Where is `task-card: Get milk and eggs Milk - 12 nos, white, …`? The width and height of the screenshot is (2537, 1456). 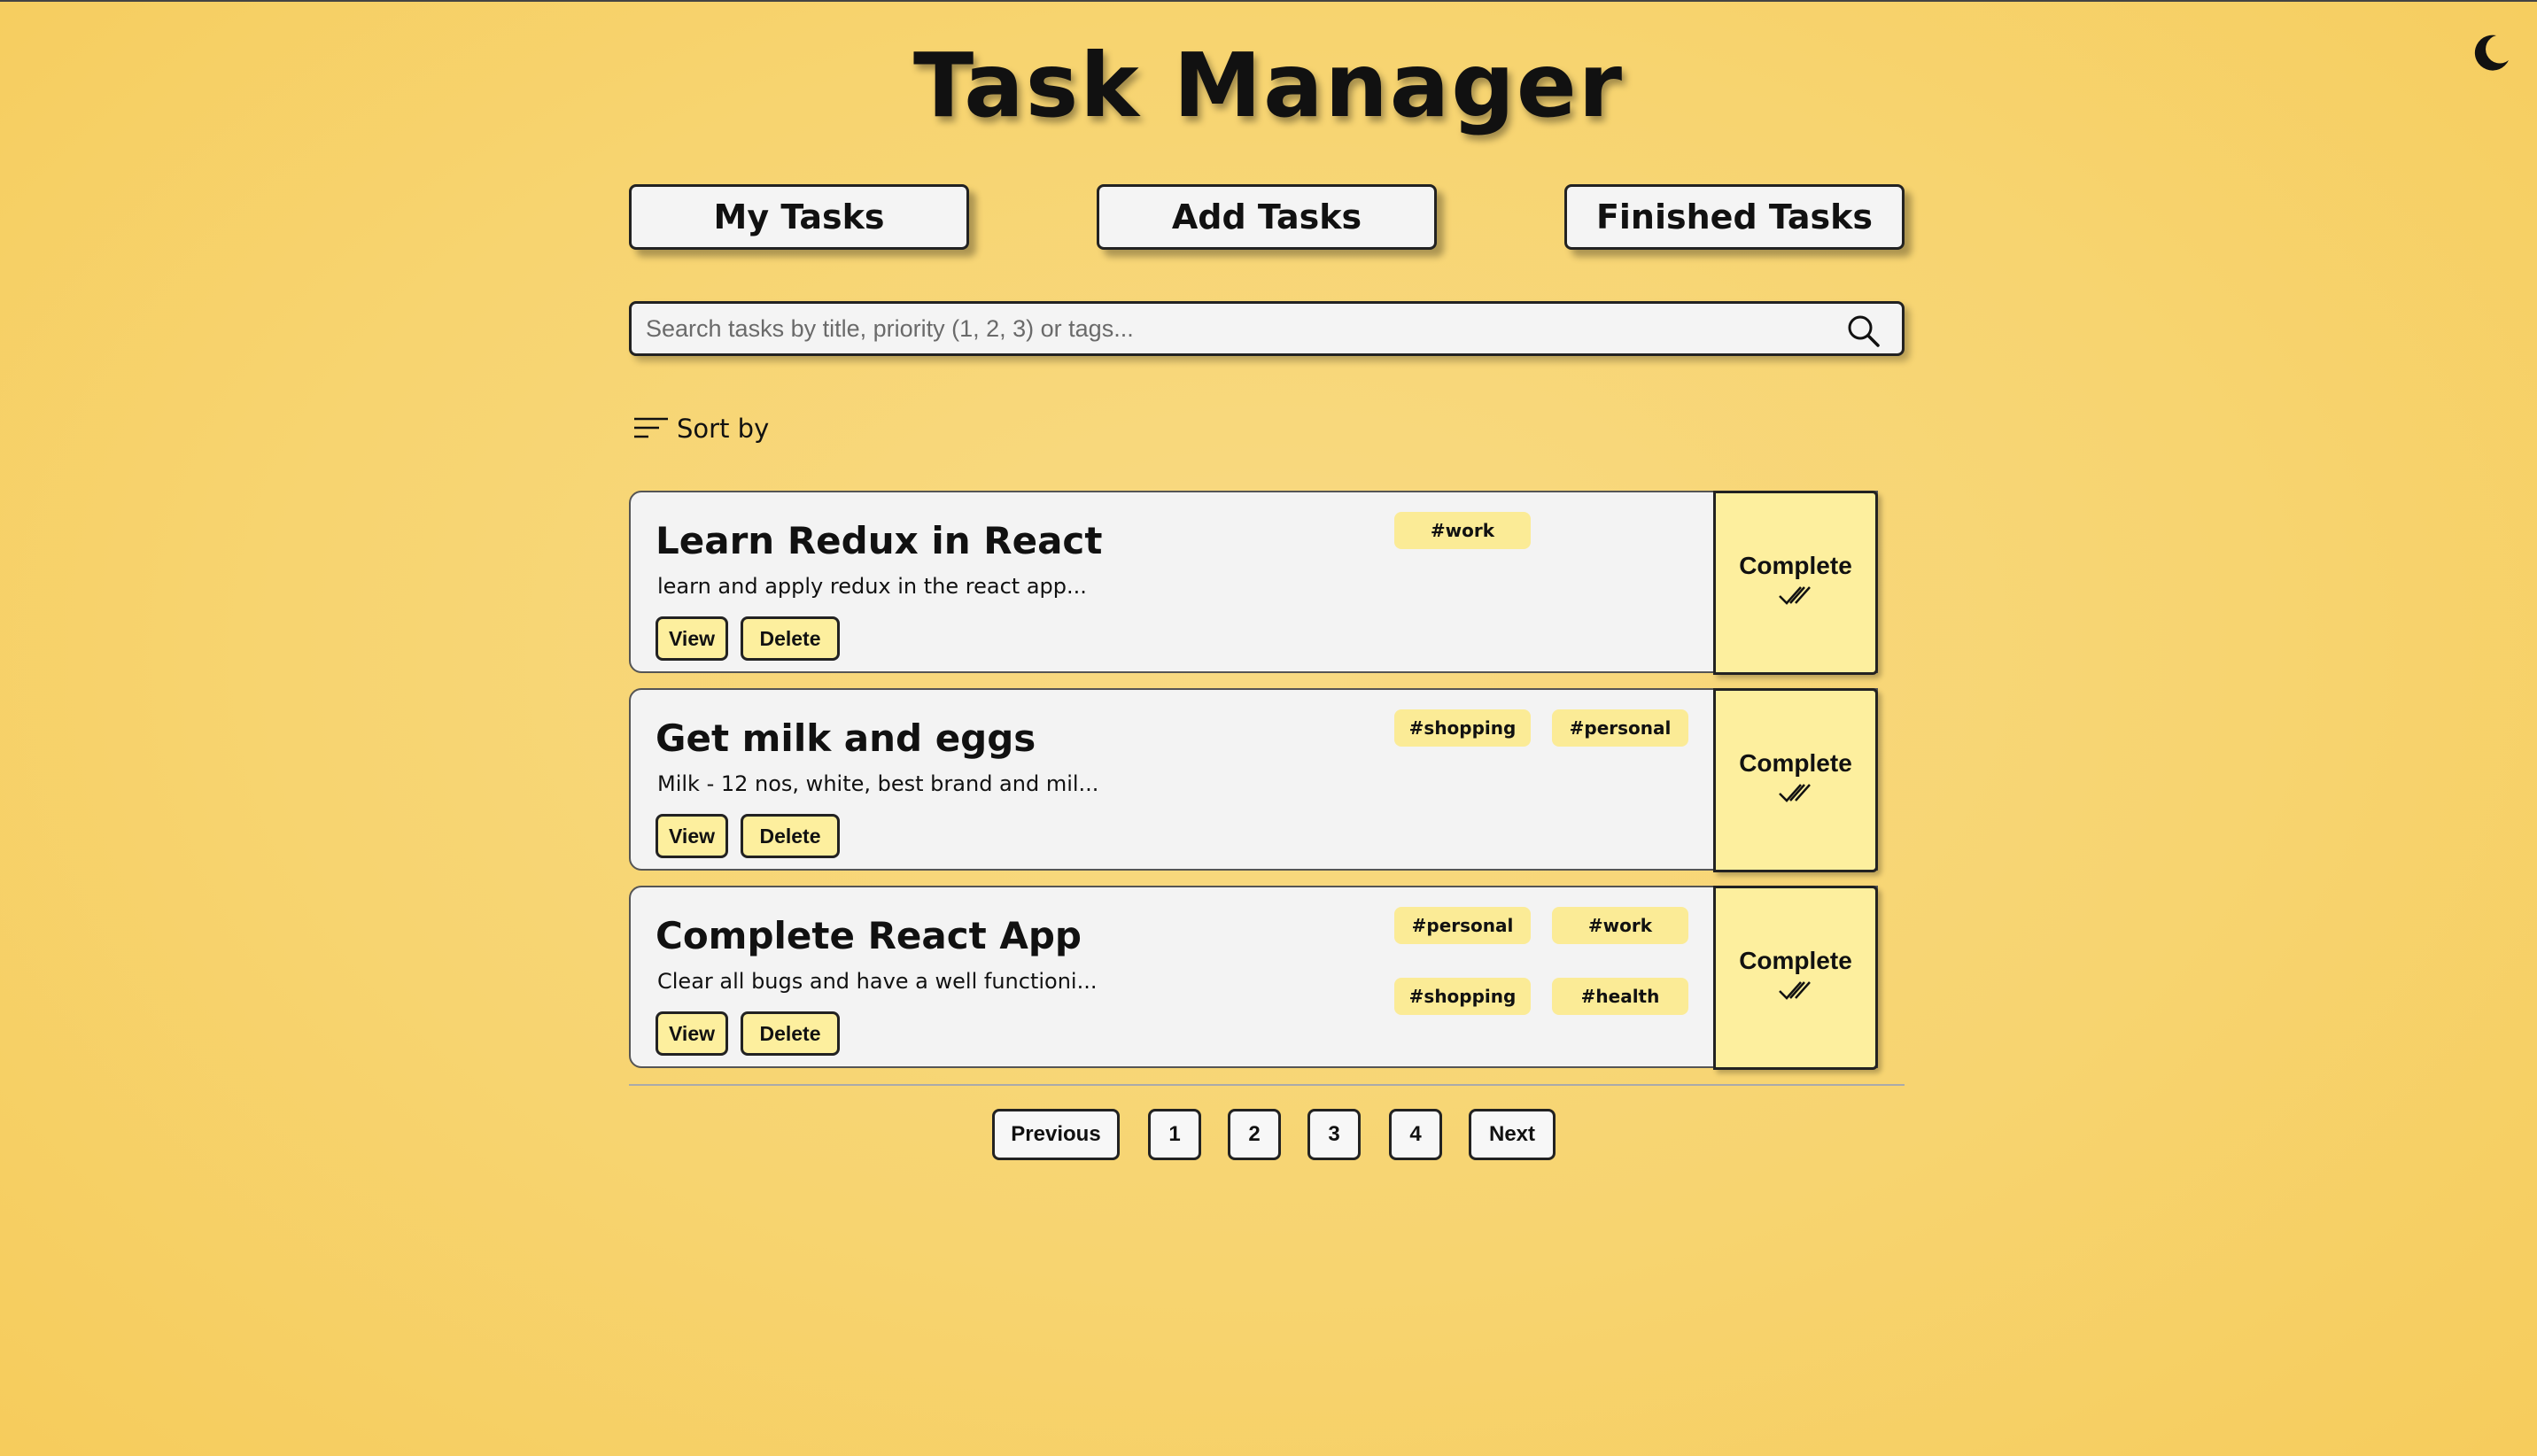
task-card: Get milk and eggs Milk - 12 nos, white, … is located at coordinates (1253, 780).